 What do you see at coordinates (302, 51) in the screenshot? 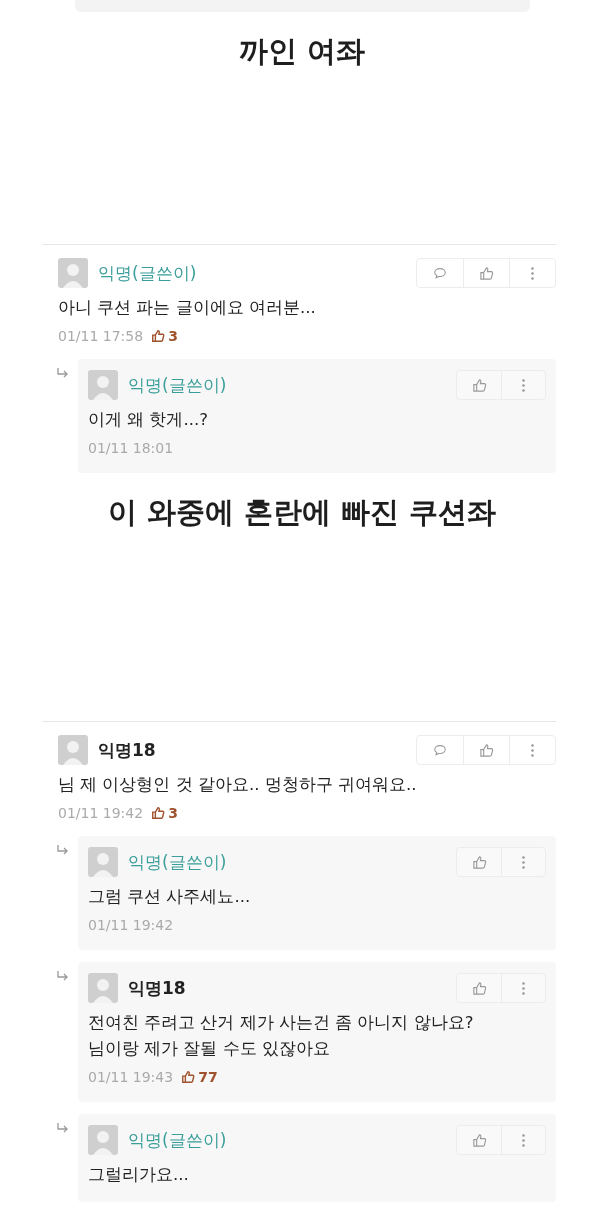
I see `caption-text: 까인 여좌` at bounding box center [302, 51].